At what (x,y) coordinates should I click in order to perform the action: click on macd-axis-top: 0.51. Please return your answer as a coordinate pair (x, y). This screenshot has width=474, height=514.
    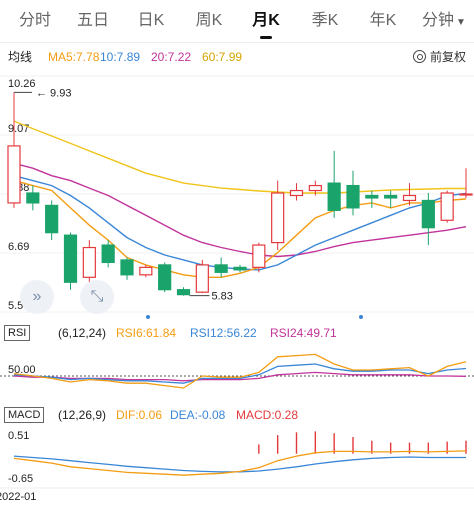
    Looking at the image, I should click on (18, 436).